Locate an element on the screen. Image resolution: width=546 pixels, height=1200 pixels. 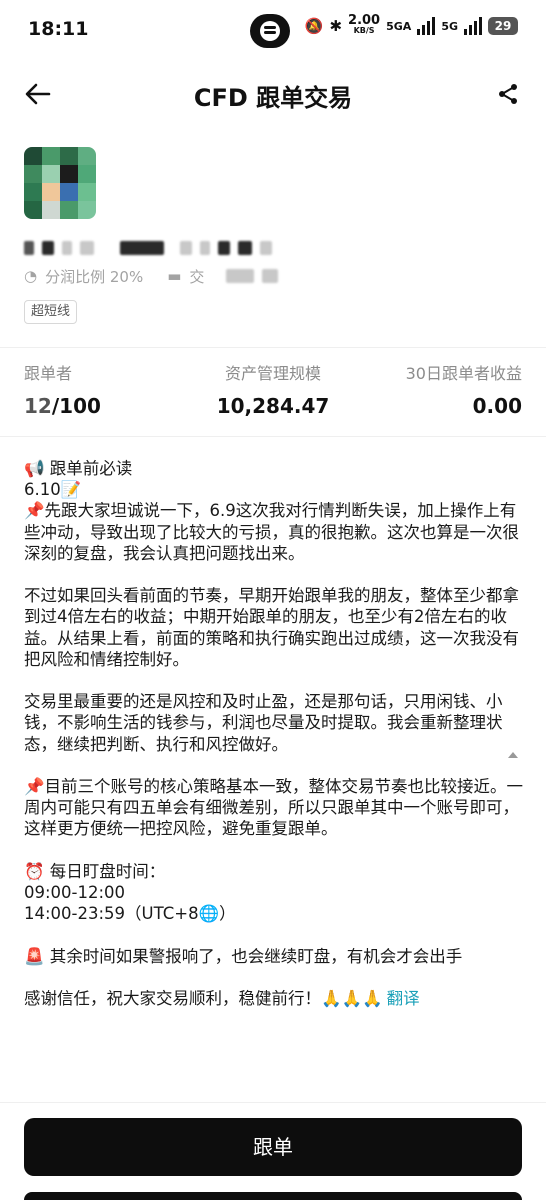
intro-heading: 📢 跟单前必读 is located at coordinates (78, 468).